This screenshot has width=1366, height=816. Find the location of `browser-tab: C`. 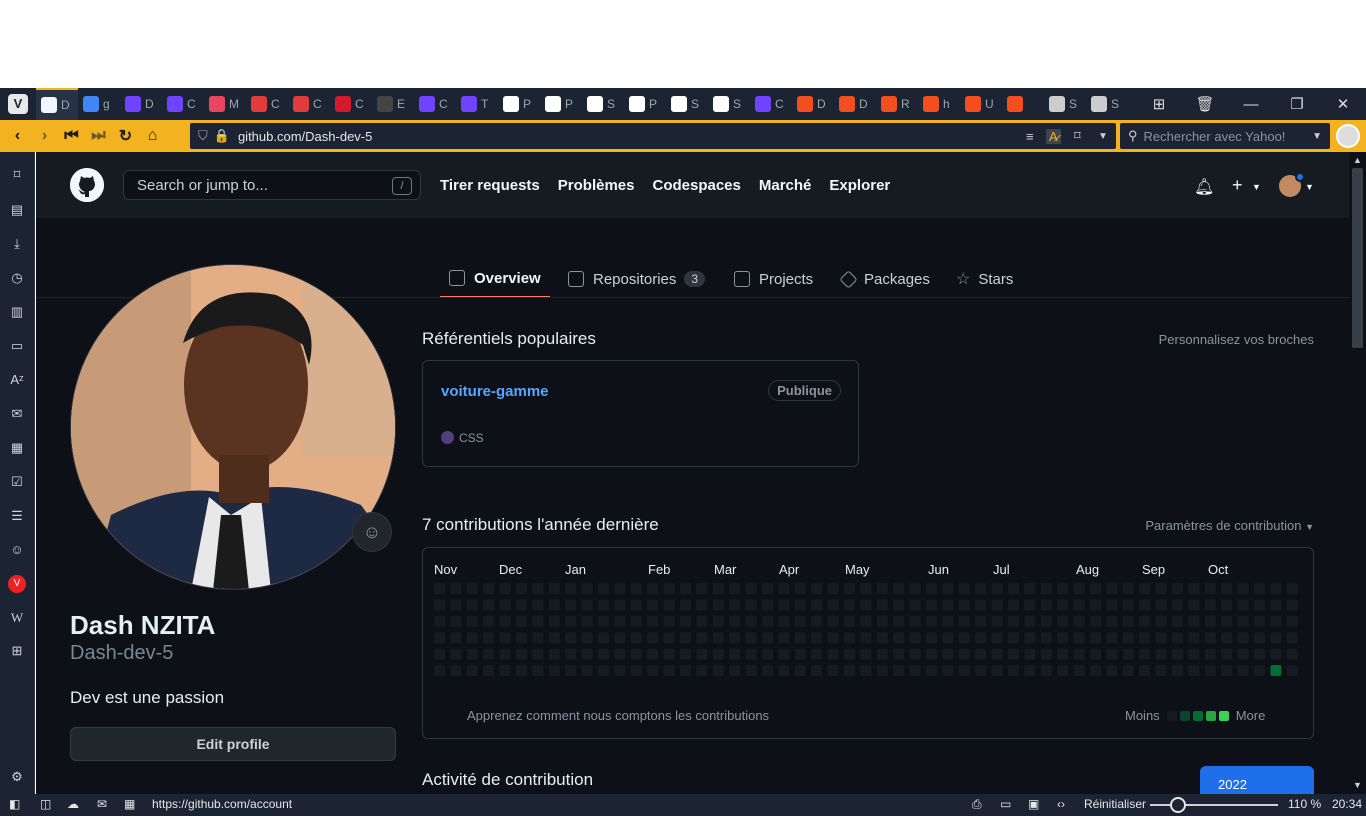

browser-tab: C is located at coordinates (183, 104).